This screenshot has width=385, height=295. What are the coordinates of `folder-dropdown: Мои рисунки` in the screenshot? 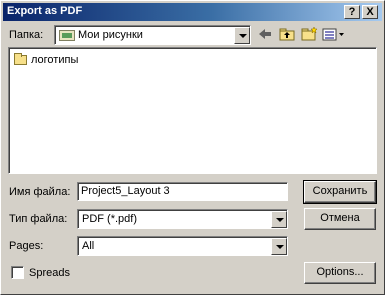 It's located at (152, 35).